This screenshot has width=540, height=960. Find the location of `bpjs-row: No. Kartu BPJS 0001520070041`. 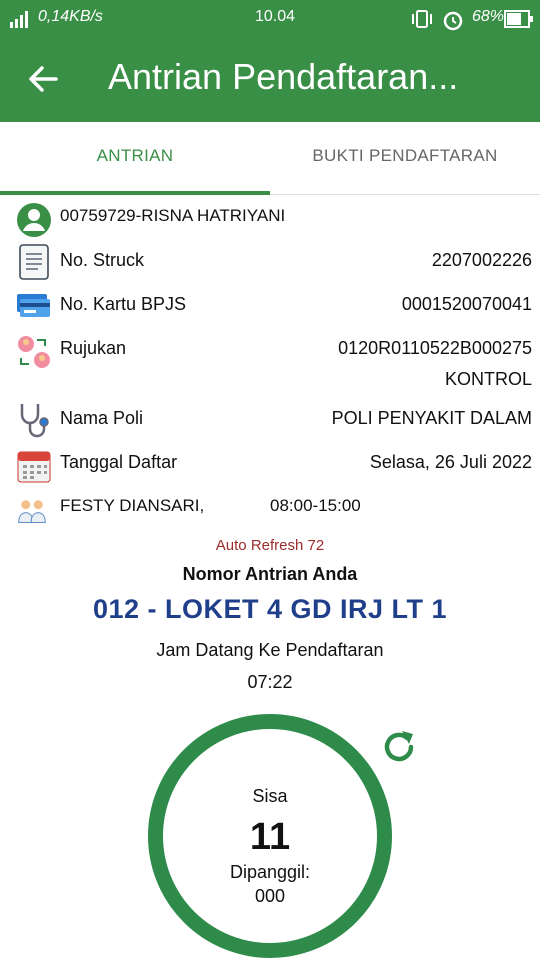

bpjs-row: No. Kartu BPJS 0001520070041 is located at coordinates (270, 308).